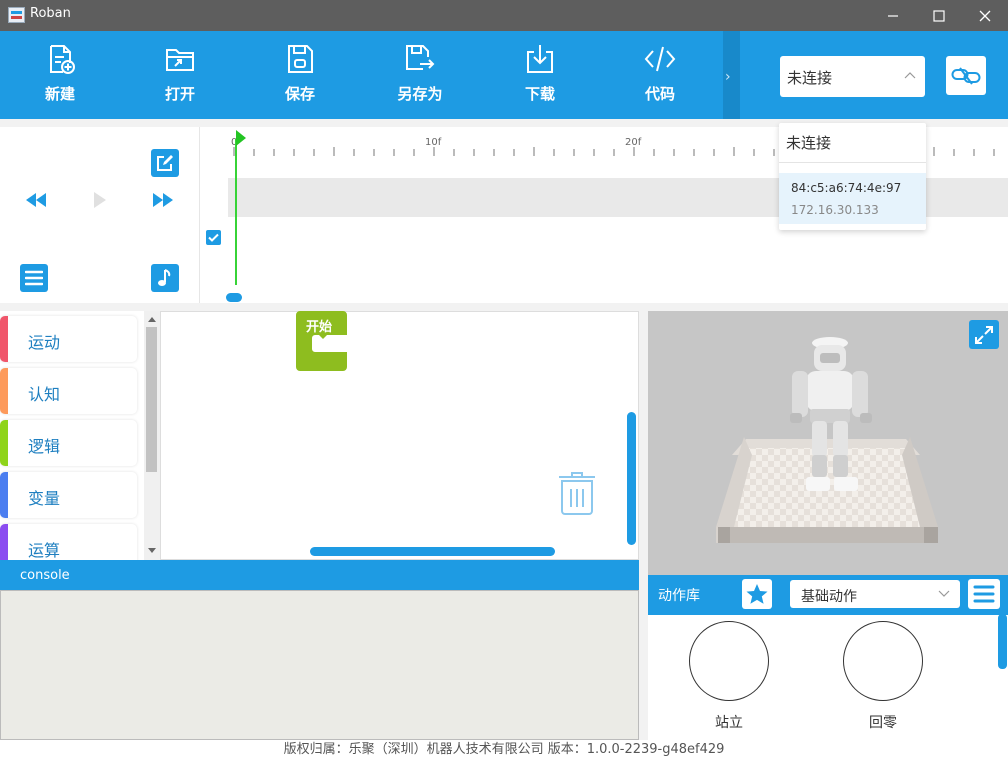 This screenshot has height=760, width=1008. I want to click on robot-3d-view, so click(828, 443).